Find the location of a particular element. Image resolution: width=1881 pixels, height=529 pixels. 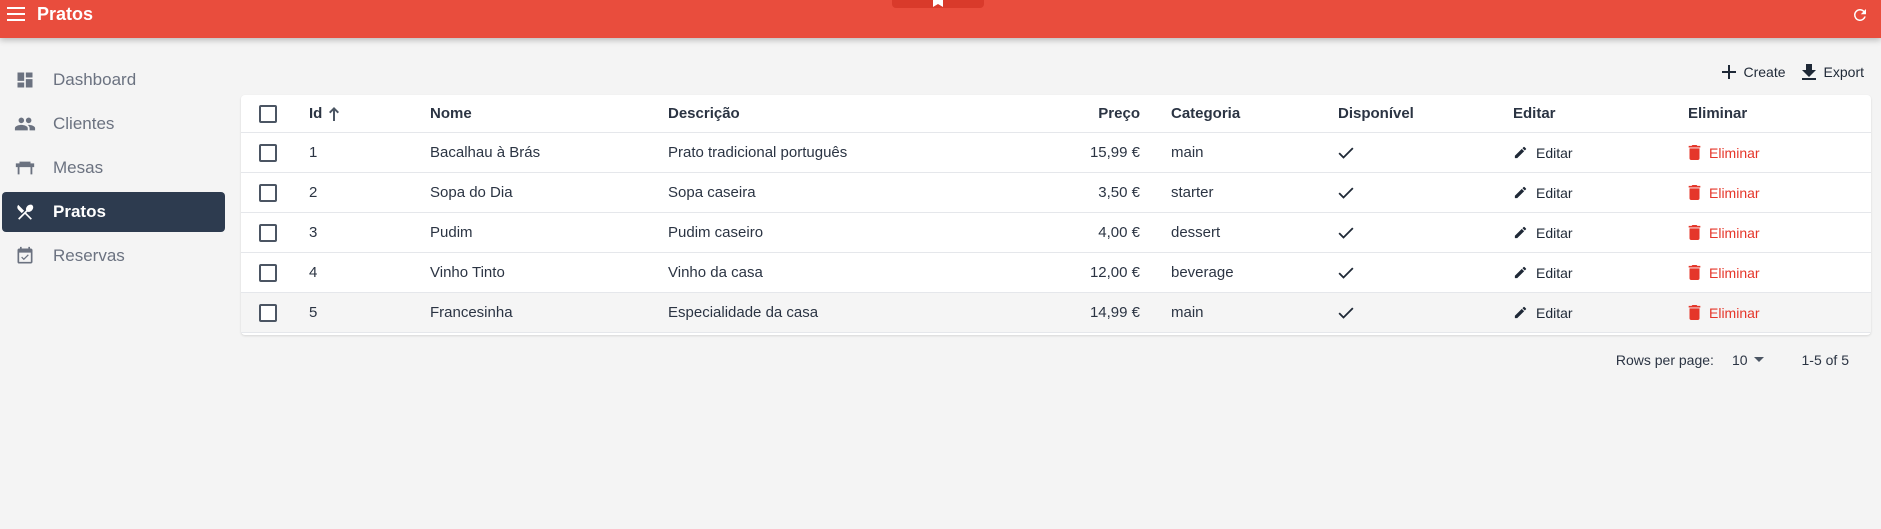

cell-nome: Vinho Tinto is located at coordinates (467, 272).